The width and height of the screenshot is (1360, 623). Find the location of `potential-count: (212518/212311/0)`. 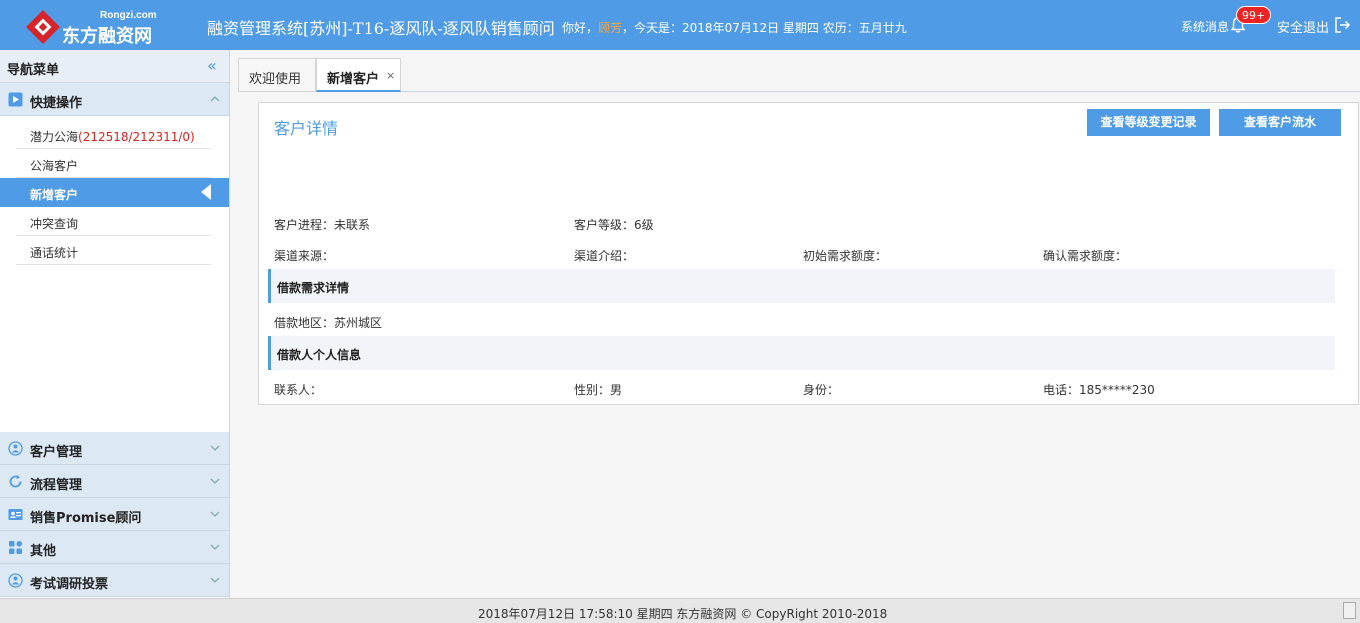

potential-count: (212518/212311/0) is located at coordinates (136, 137).